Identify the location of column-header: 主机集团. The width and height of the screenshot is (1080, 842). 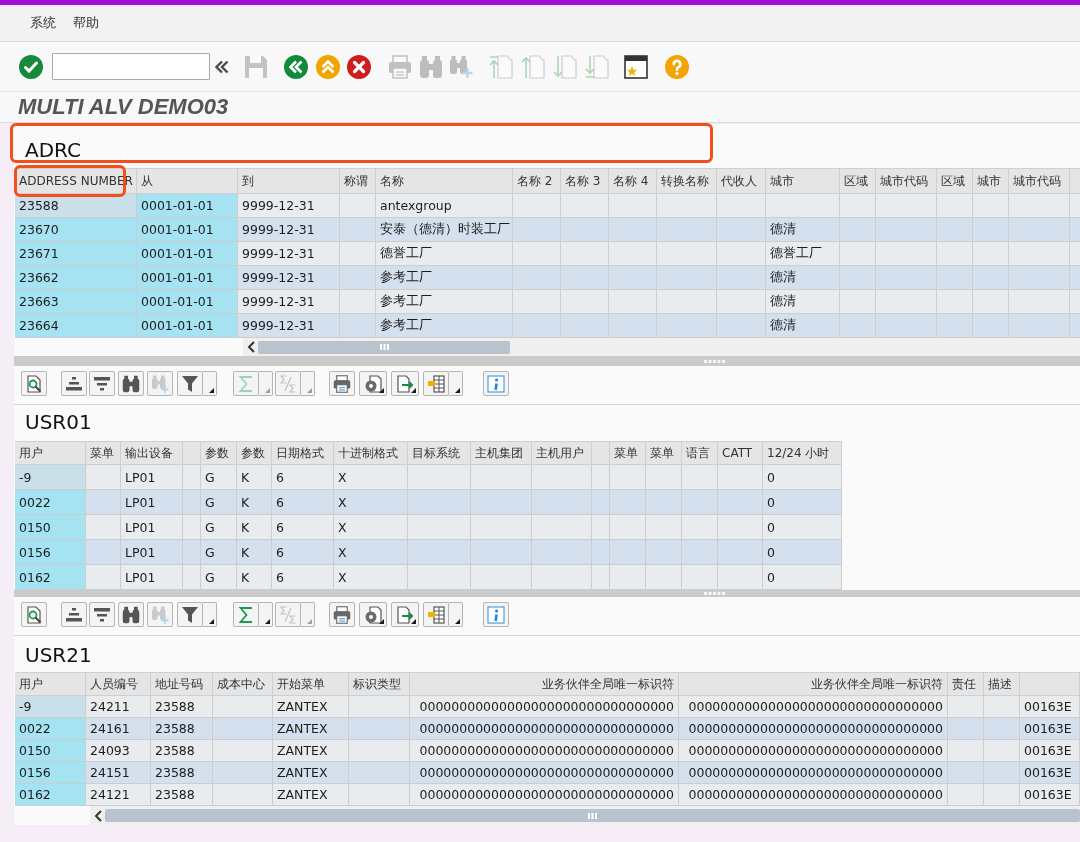
(501, 453).